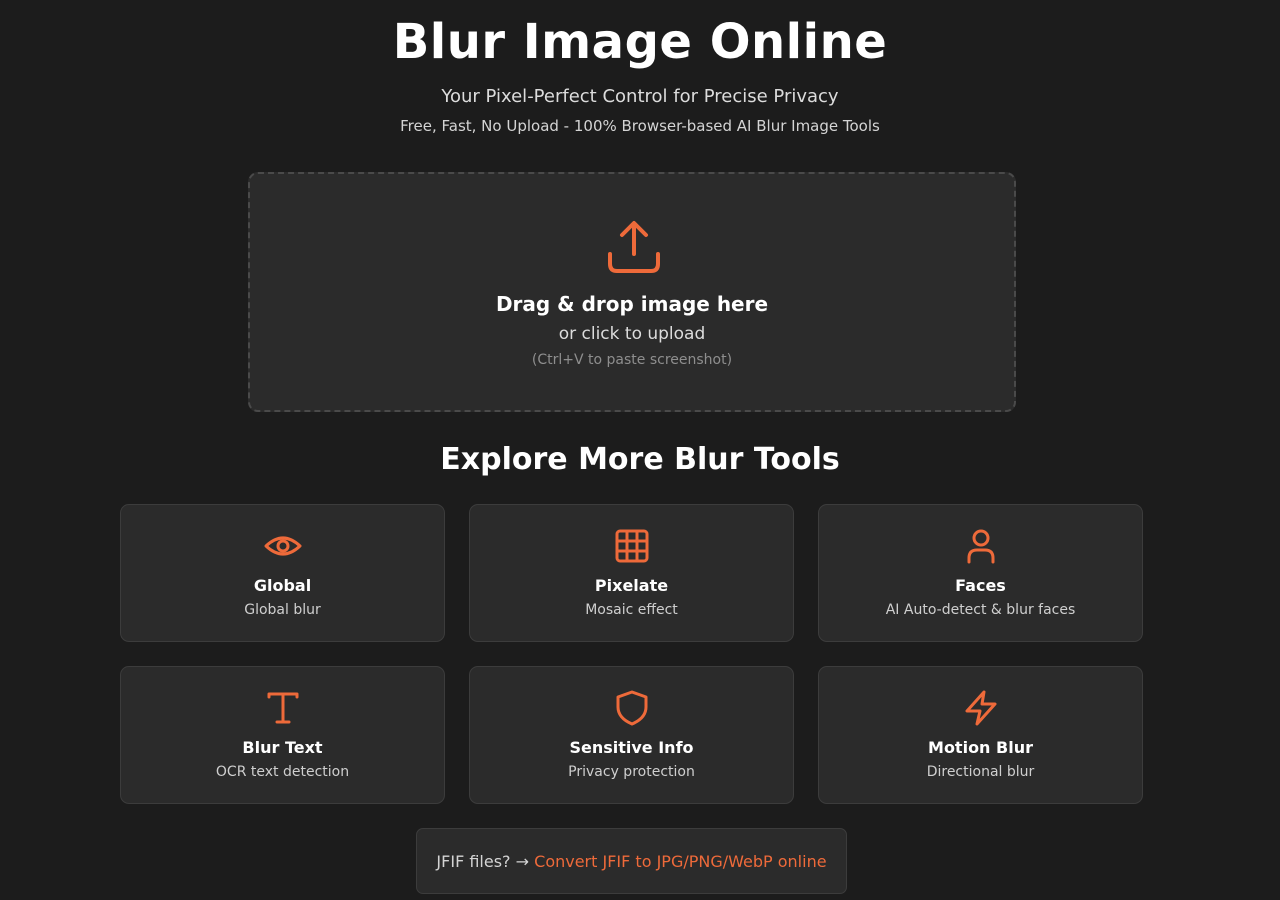 Image resolution: width=1280 pixels, height=900 pixels. I want to click on tool-desc: OCR text detection, so click(282, 772).